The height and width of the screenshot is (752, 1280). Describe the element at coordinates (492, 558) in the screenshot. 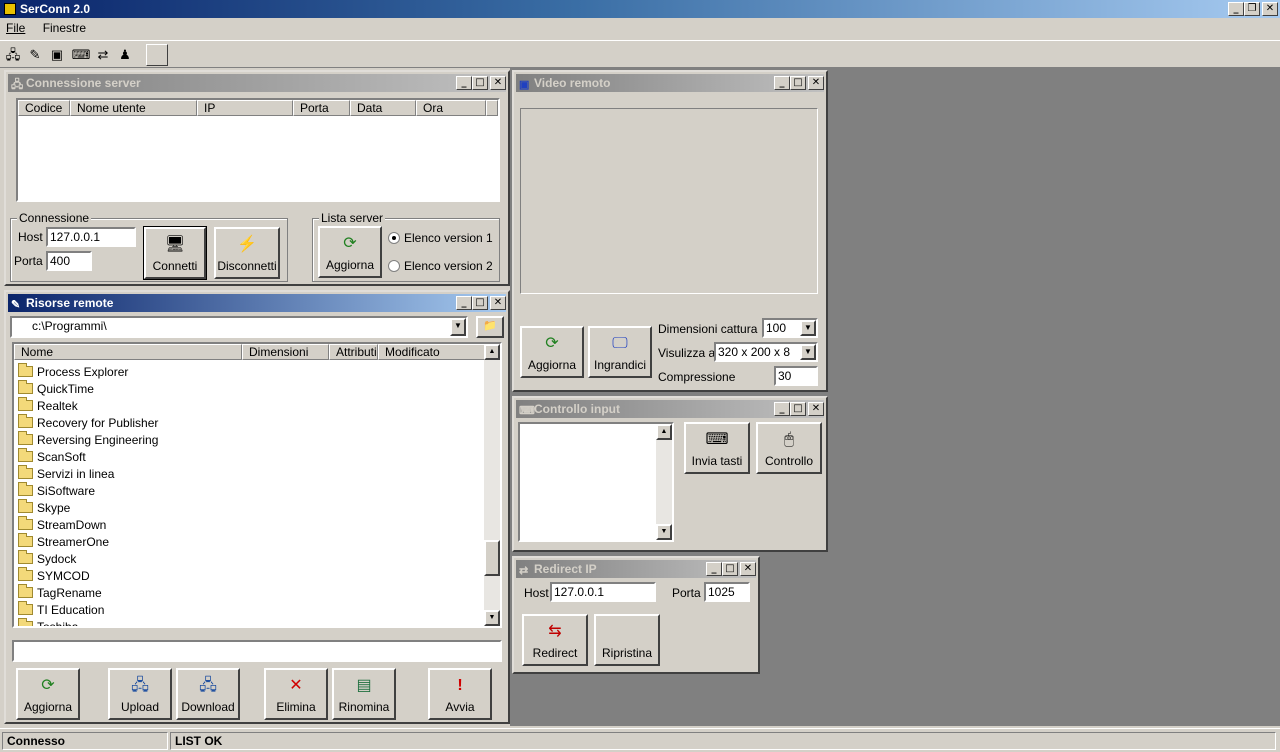

I see `scroll-thumb` at that location.